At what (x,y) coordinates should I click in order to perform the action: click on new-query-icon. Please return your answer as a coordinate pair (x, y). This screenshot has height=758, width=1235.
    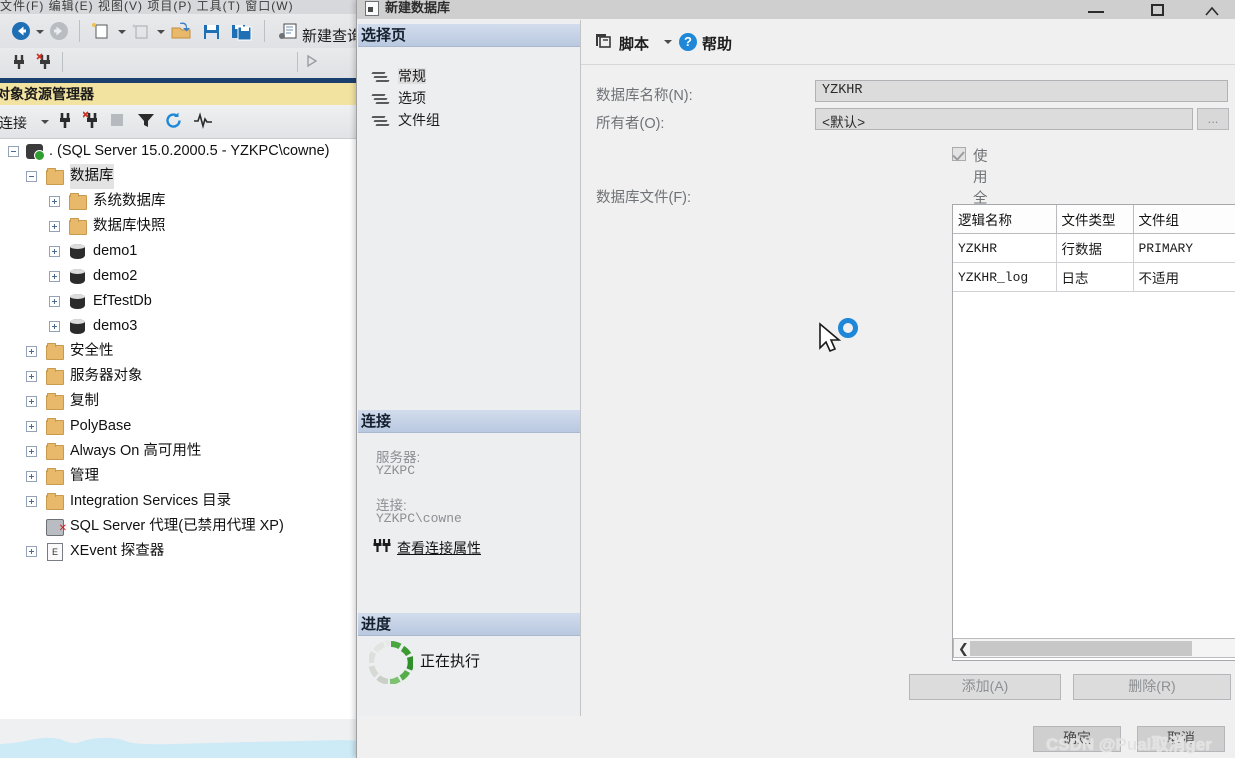
    Looking at the image, I should click on (289, 31).